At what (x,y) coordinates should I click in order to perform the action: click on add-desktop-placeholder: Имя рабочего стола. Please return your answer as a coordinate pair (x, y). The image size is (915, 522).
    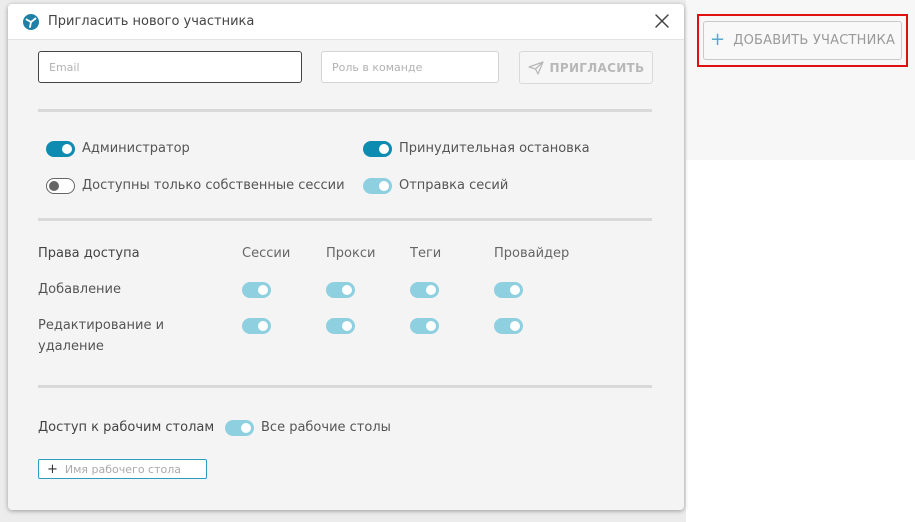
    Looking at the image, I should click on (123, 469).